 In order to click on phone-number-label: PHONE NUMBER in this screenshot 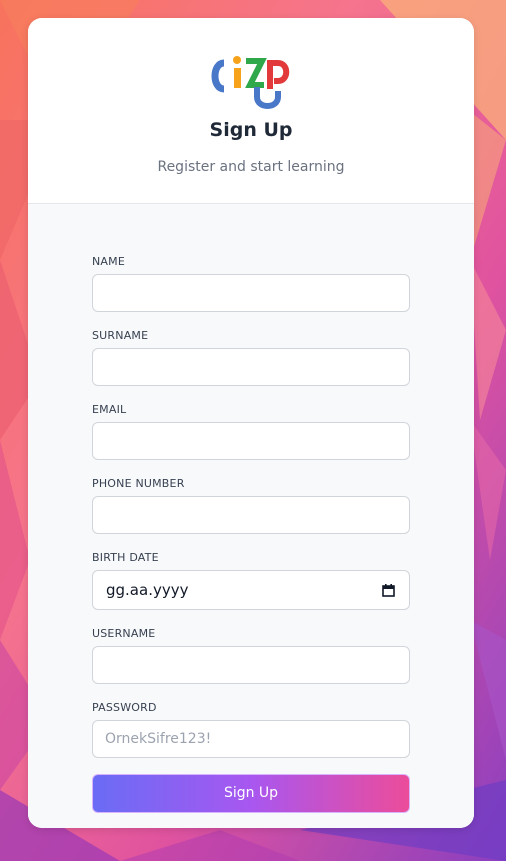, I will do `click(138, 483)`.